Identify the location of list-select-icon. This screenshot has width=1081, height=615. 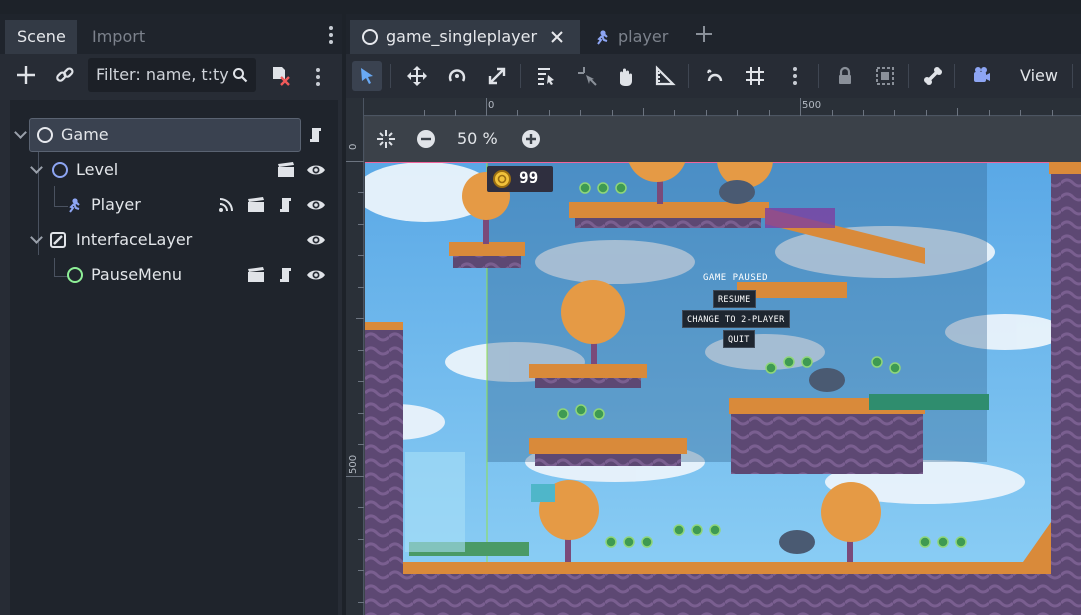
(545, 76).